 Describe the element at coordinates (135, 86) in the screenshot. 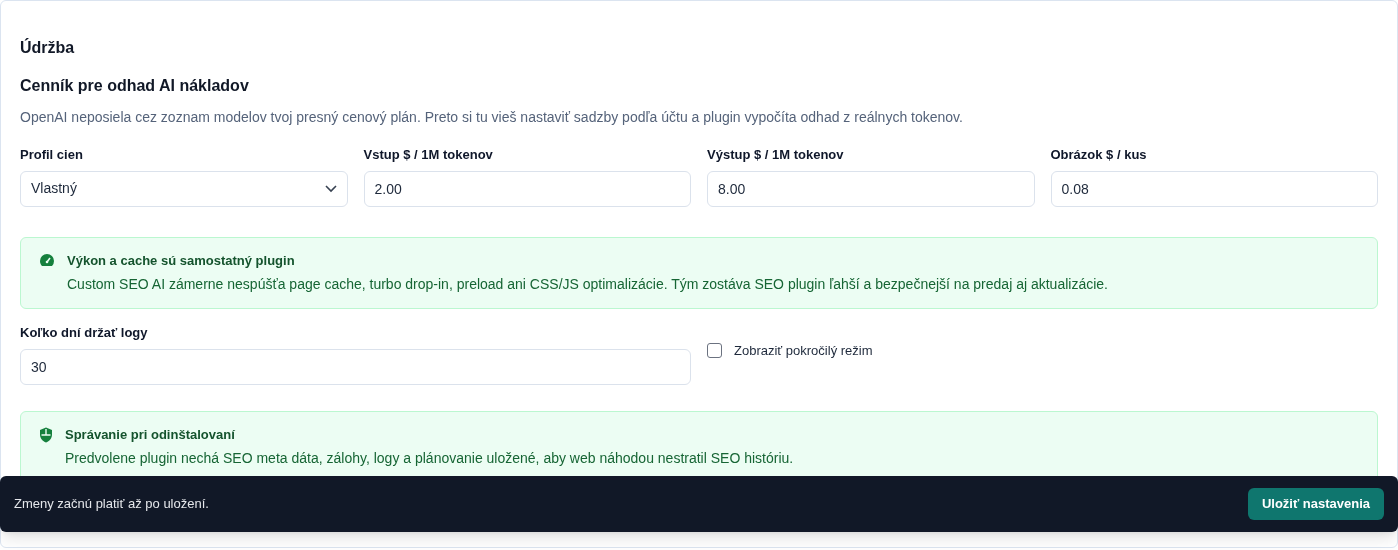

I see `pricing-title: Cenník pre odhad AI nákladov` at that location.